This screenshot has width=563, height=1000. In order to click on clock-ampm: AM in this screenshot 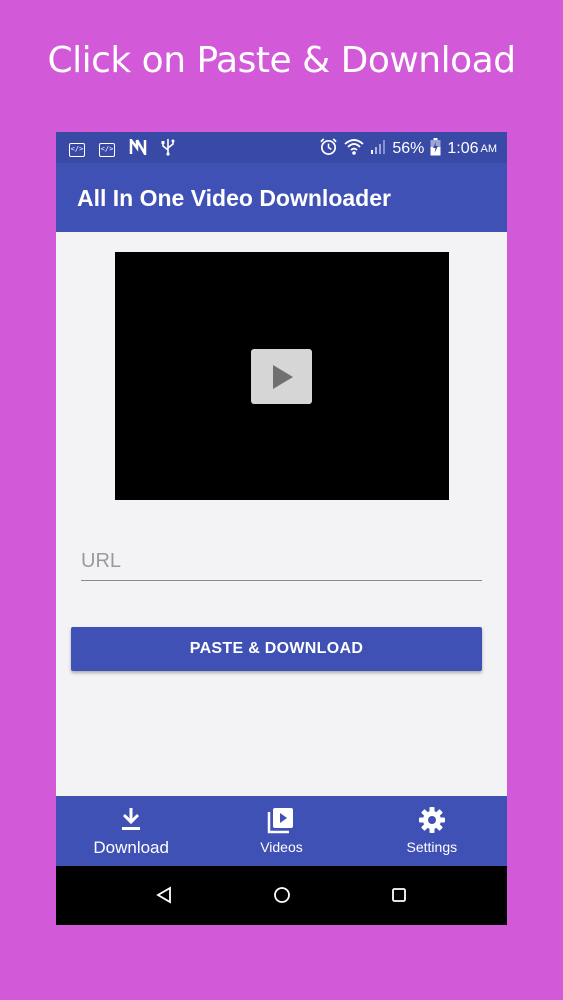, I will do `click(489, 149)`.